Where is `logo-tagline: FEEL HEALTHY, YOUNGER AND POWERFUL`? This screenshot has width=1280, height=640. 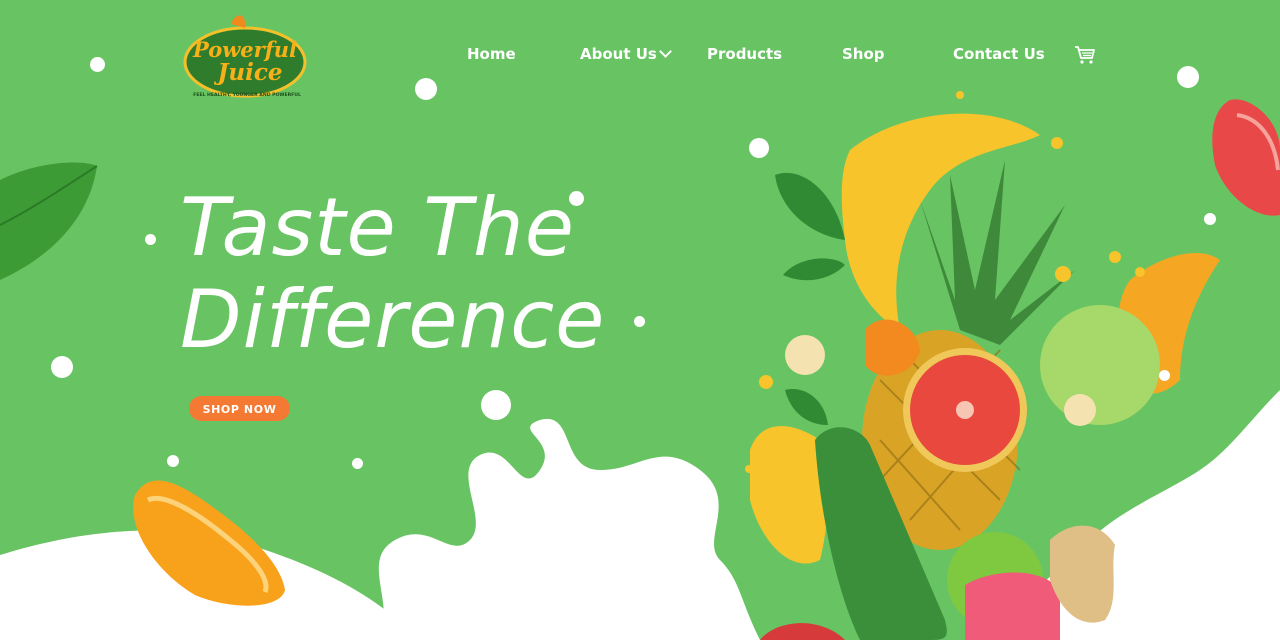 logo-tagline: FEEL HEALTHY, YOUNGER AND POWERFUL is located at coordinates (247, 95).